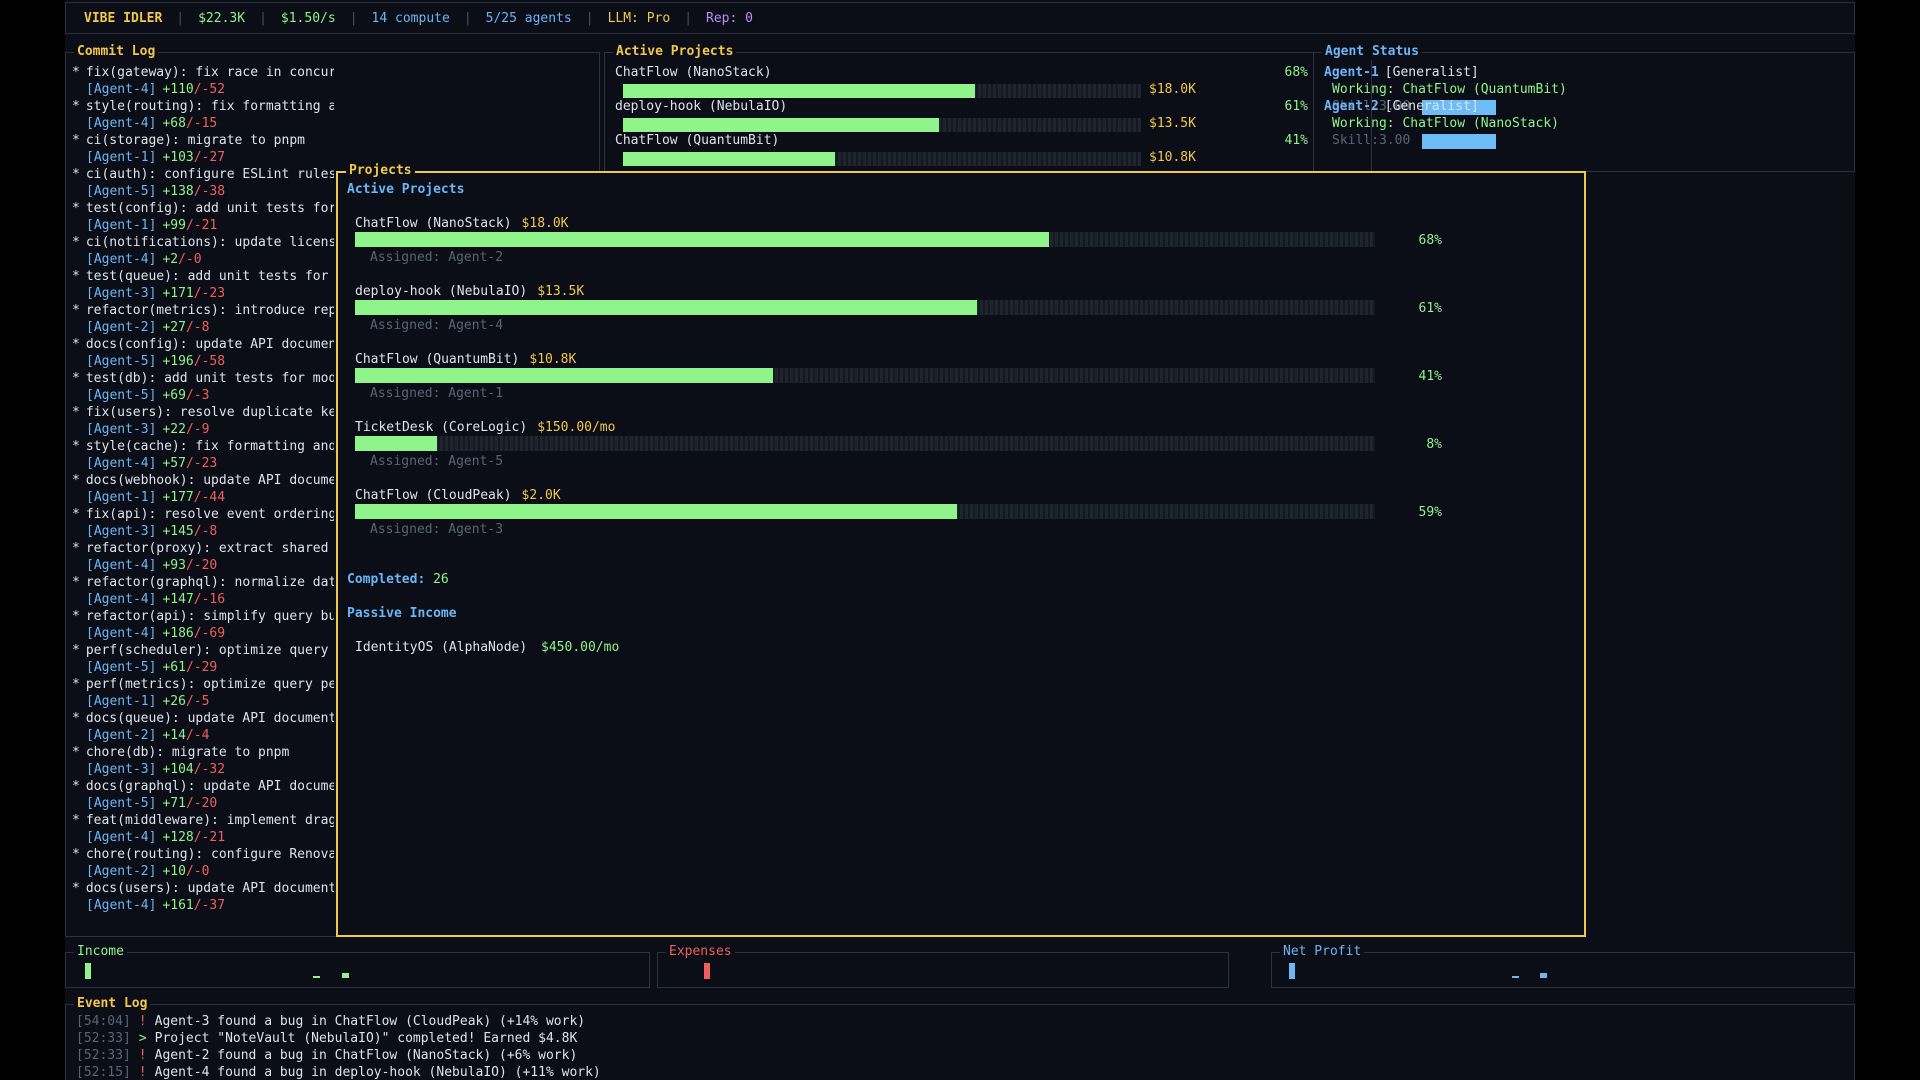 The width and height of the screenshot is (1920, 1080). Describe the element at coordinates (729, 159) in the screenshot. I see `active-project-progress-fill` at that location.